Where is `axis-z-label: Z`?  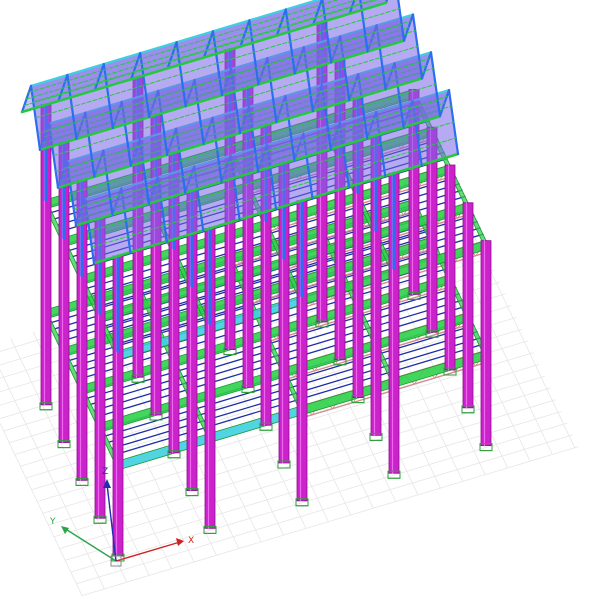
axis-z-label: Z is located at coordinates (105, 472).